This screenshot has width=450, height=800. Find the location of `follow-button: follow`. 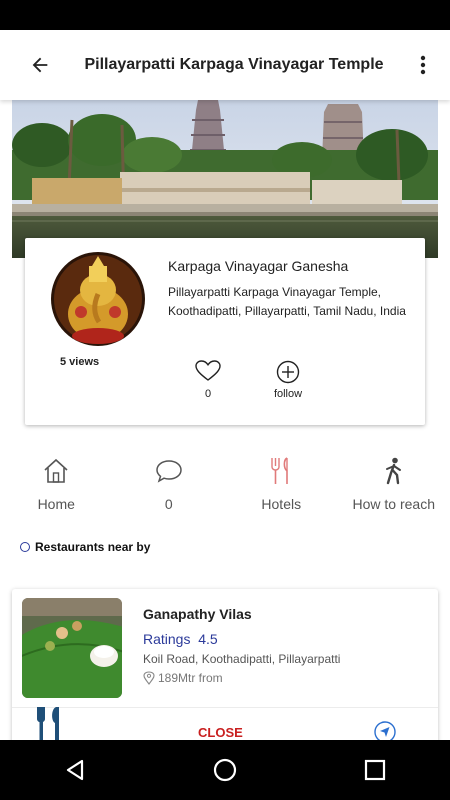

follow-button: follow is located at coordinates (288, 380).